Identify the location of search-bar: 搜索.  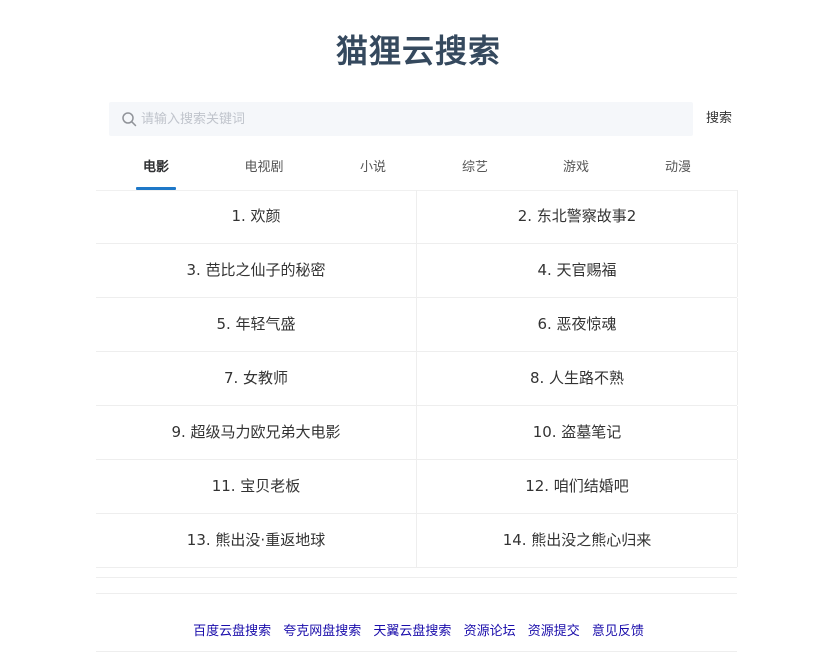
(423, 119).